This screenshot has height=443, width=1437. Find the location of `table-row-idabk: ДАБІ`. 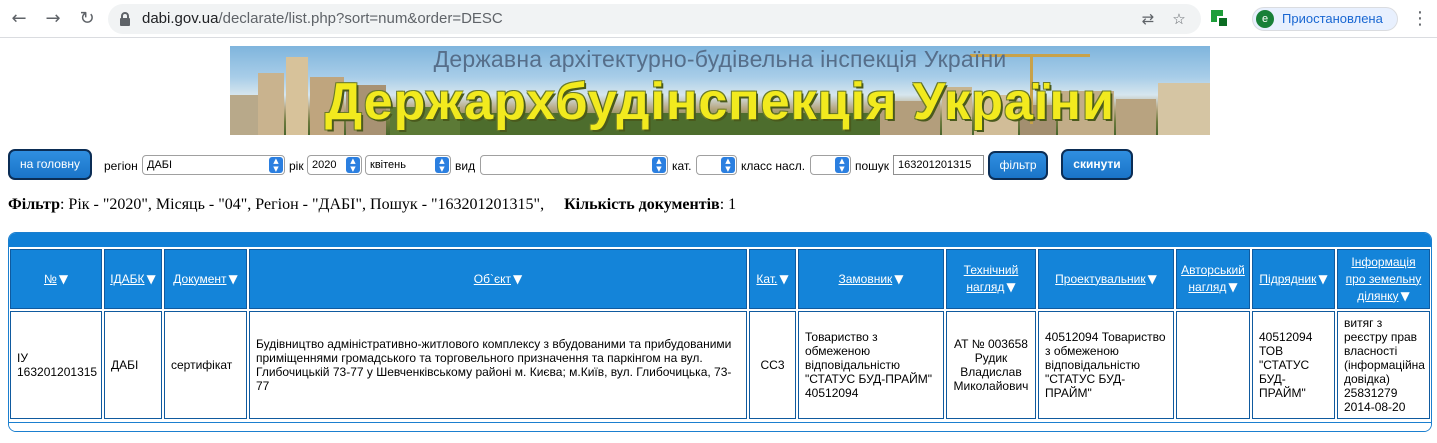

table-row-idabk: ДАБІ is located at coordinates (133, 365).